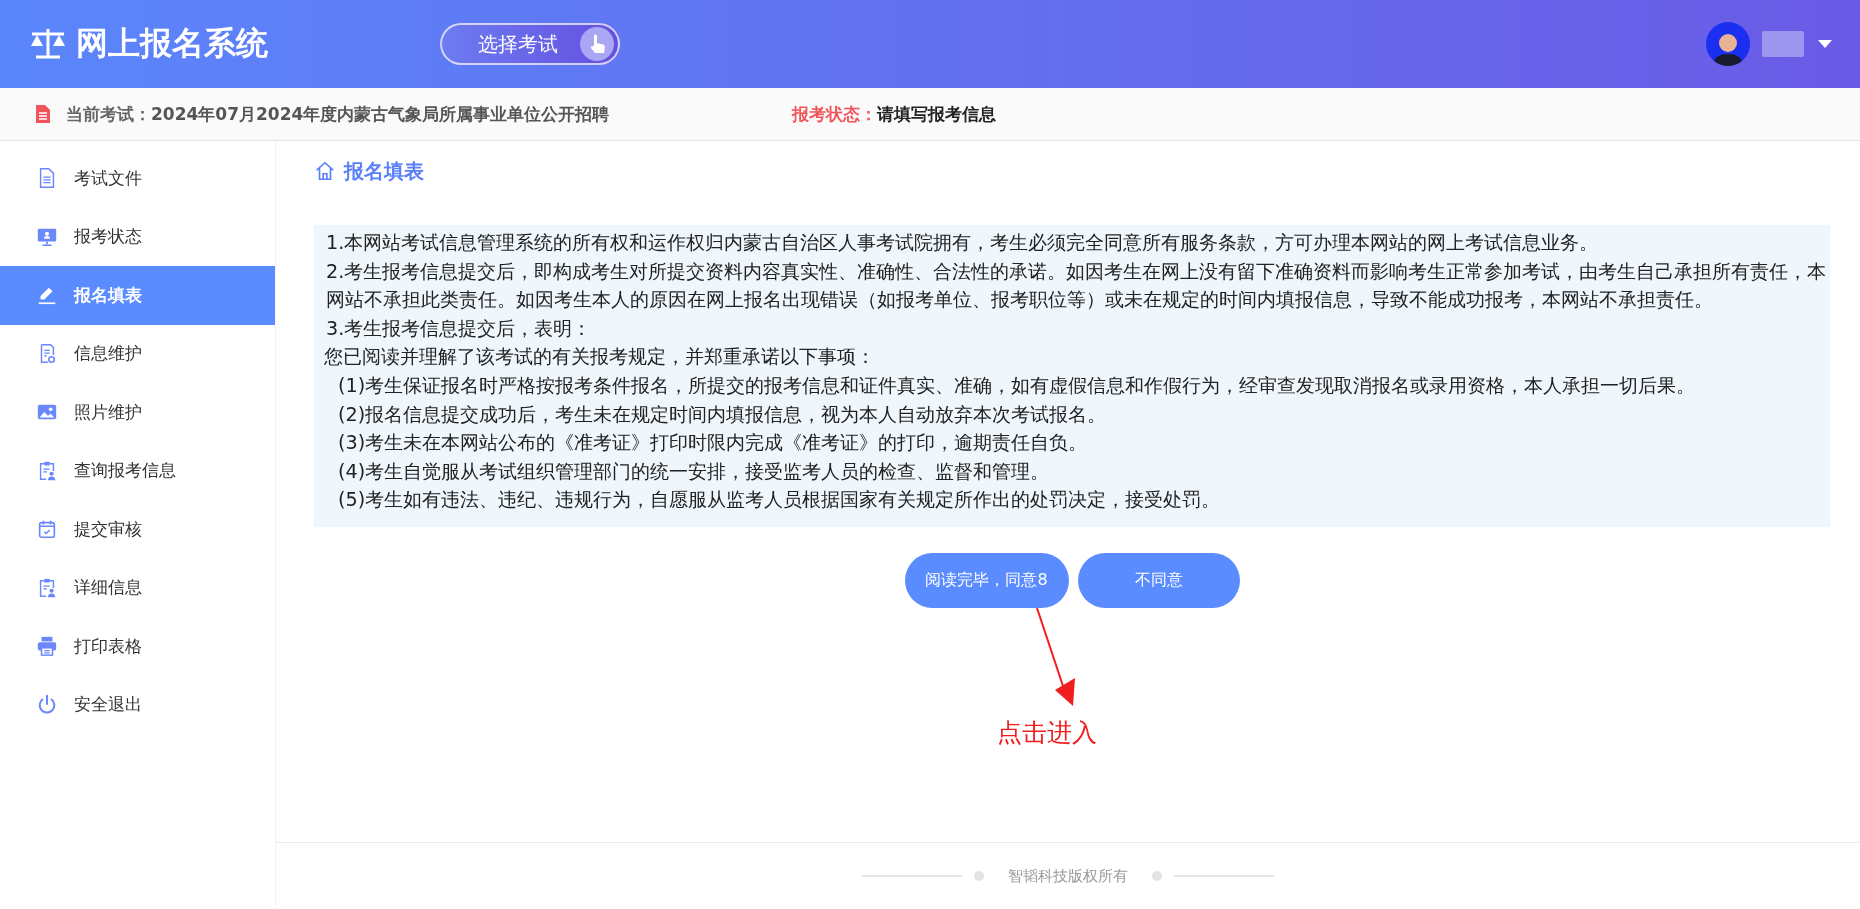  What do you see at coordinates (380, 114) in the screenshot?
I see `current-exam-name: 2024年07月2024年度内蒙古气象局所属事业单位公开招聘` at bounding box center [380, 114].